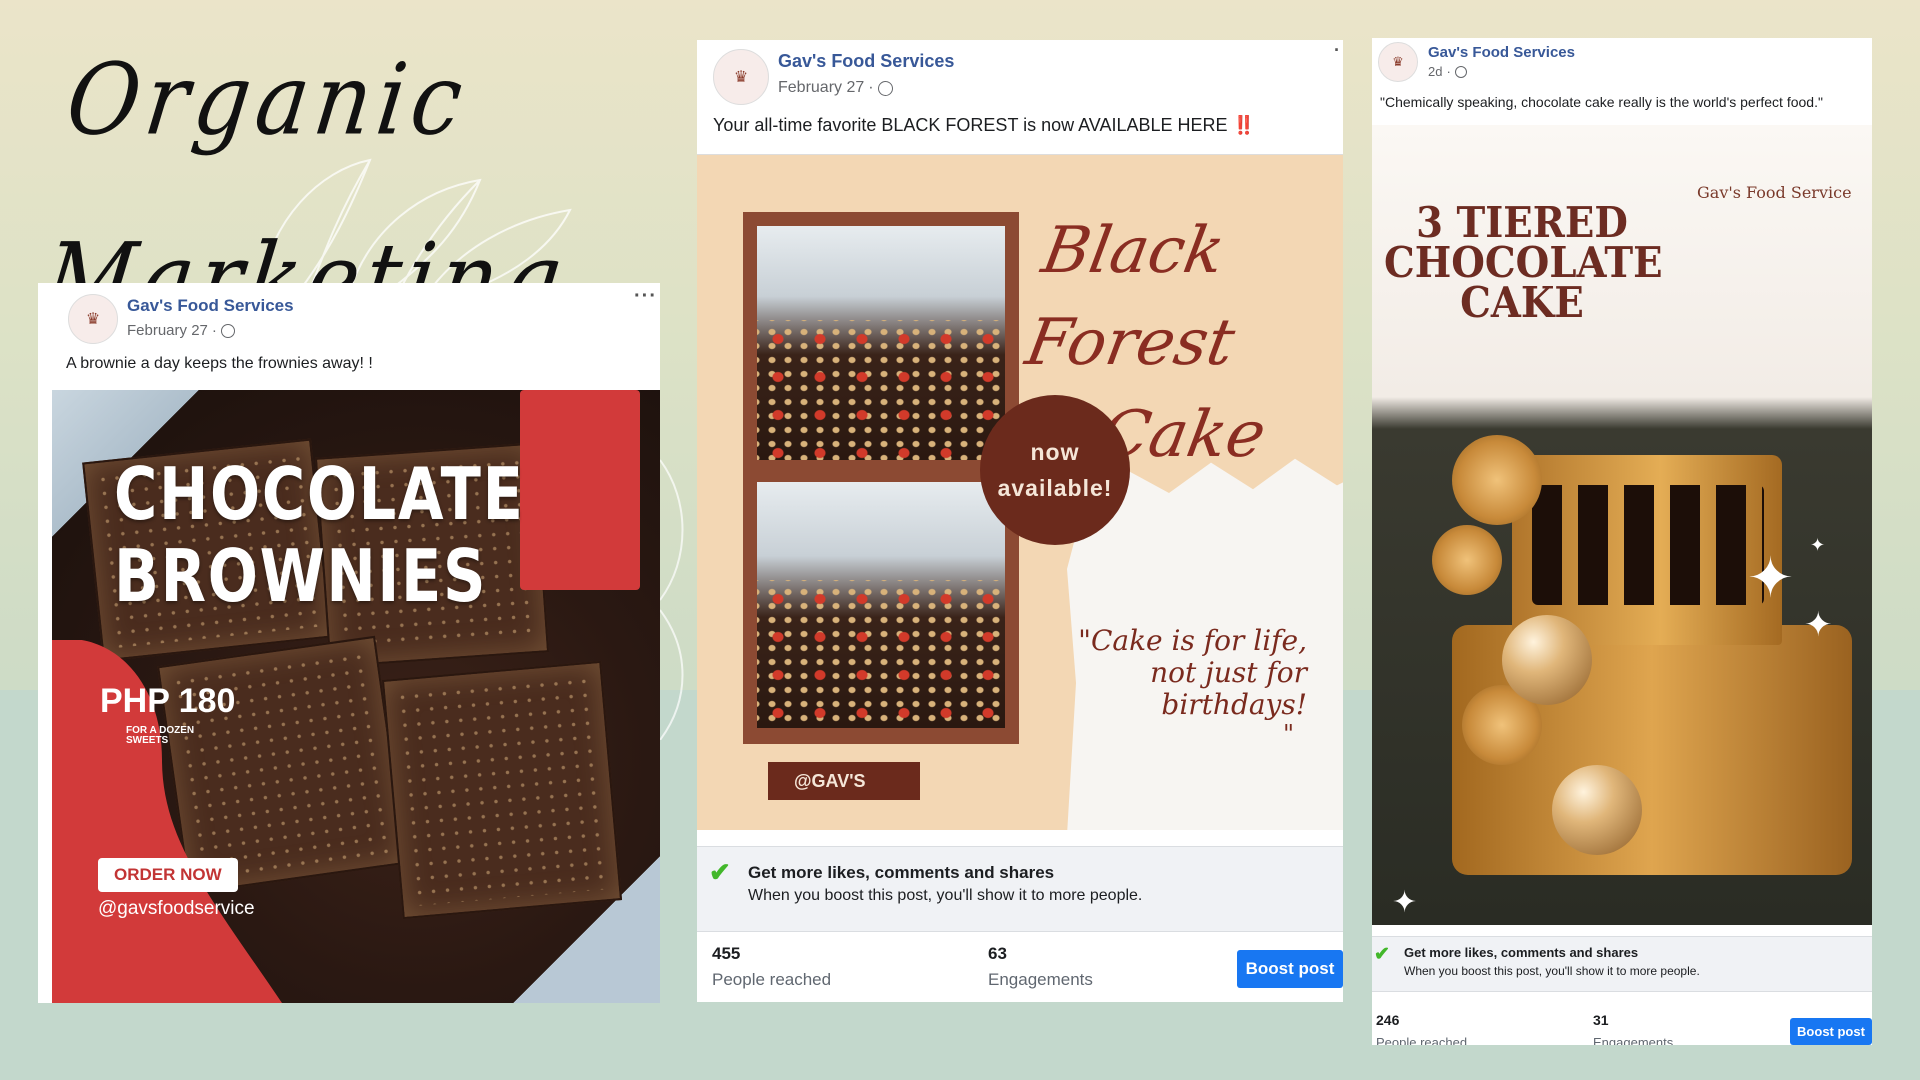 The height and width of the screenshot is (1080, 1920). I want to click on brand-name: Gav's Food Service, so click(1774, 192).